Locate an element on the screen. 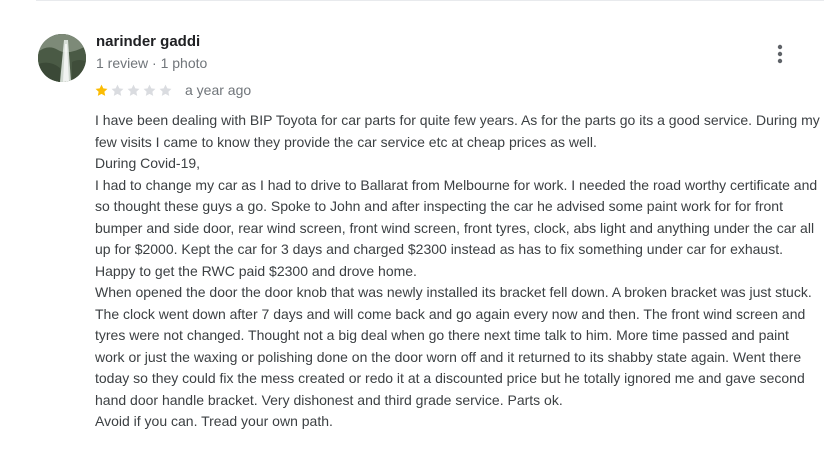 This screenshot has height=460, width=824. avatar is located at coordinates (62, 58).